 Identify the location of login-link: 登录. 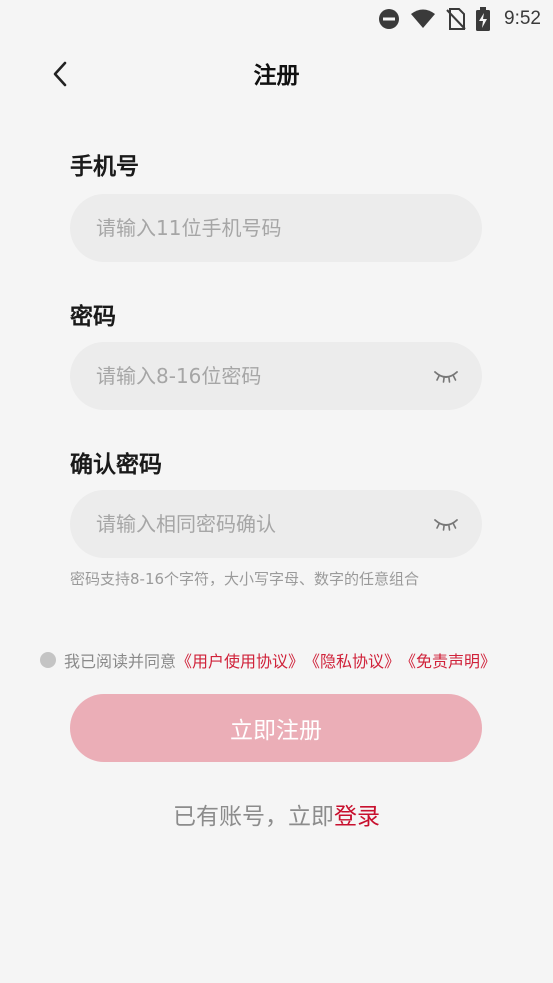
(357, 814).